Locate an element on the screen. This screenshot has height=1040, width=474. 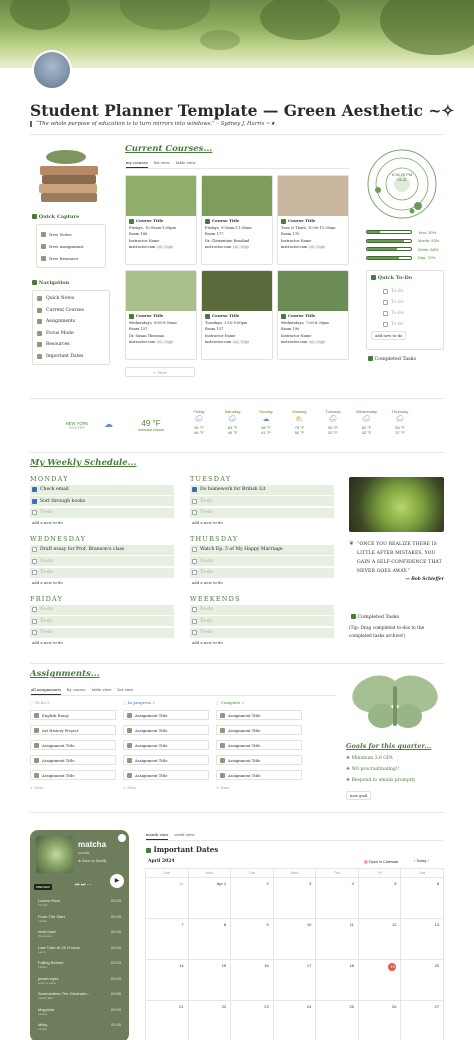
todo-item: Check email is located at coordinates (102, 489).